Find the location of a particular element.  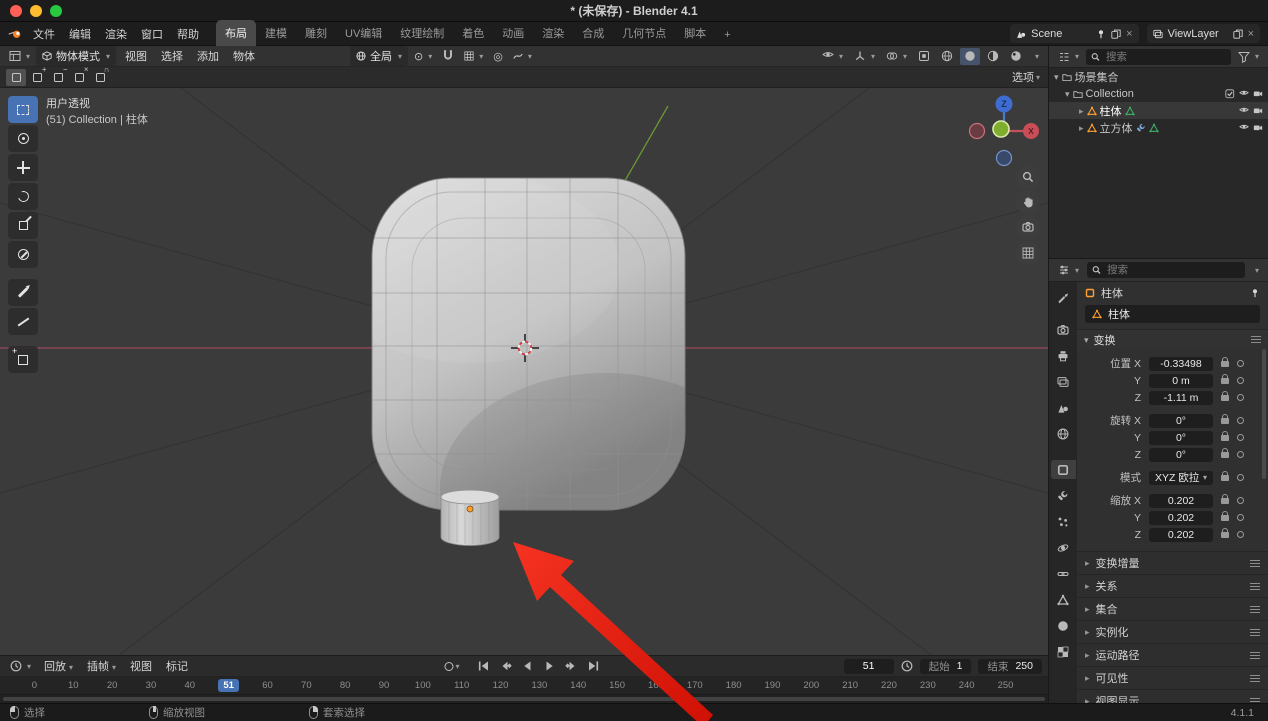

timeline-tick: 0 is located at coordinates (34, 685).